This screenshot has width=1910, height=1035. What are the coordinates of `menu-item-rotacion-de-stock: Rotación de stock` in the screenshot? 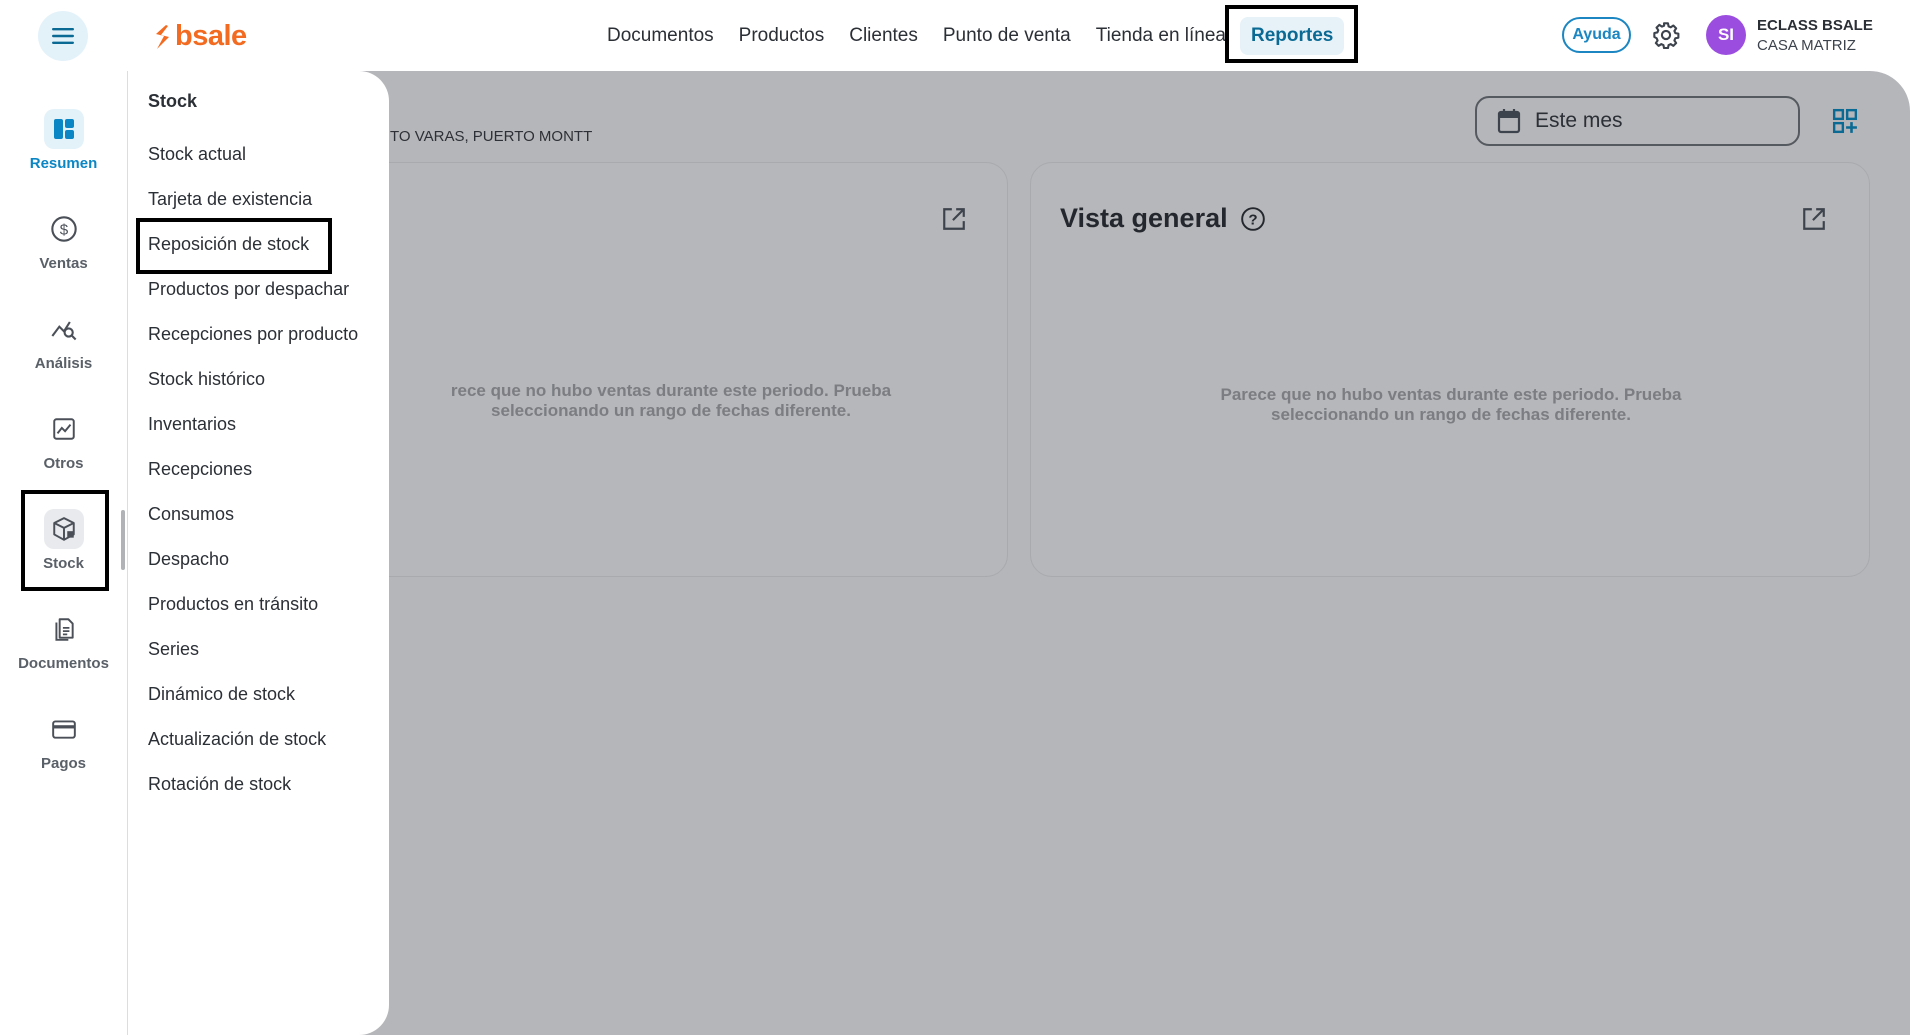 It's located at (219, 784).